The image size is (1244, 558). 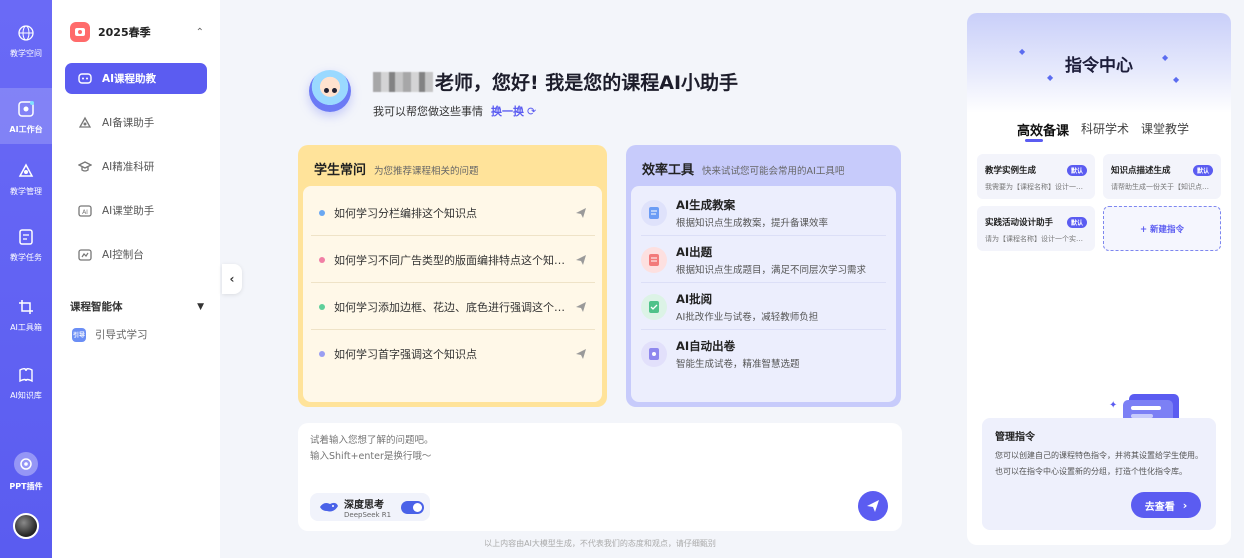 I want to click on faq-header: 学生常问 为您推荐课程相关的问题, so click(x=396, y=168).